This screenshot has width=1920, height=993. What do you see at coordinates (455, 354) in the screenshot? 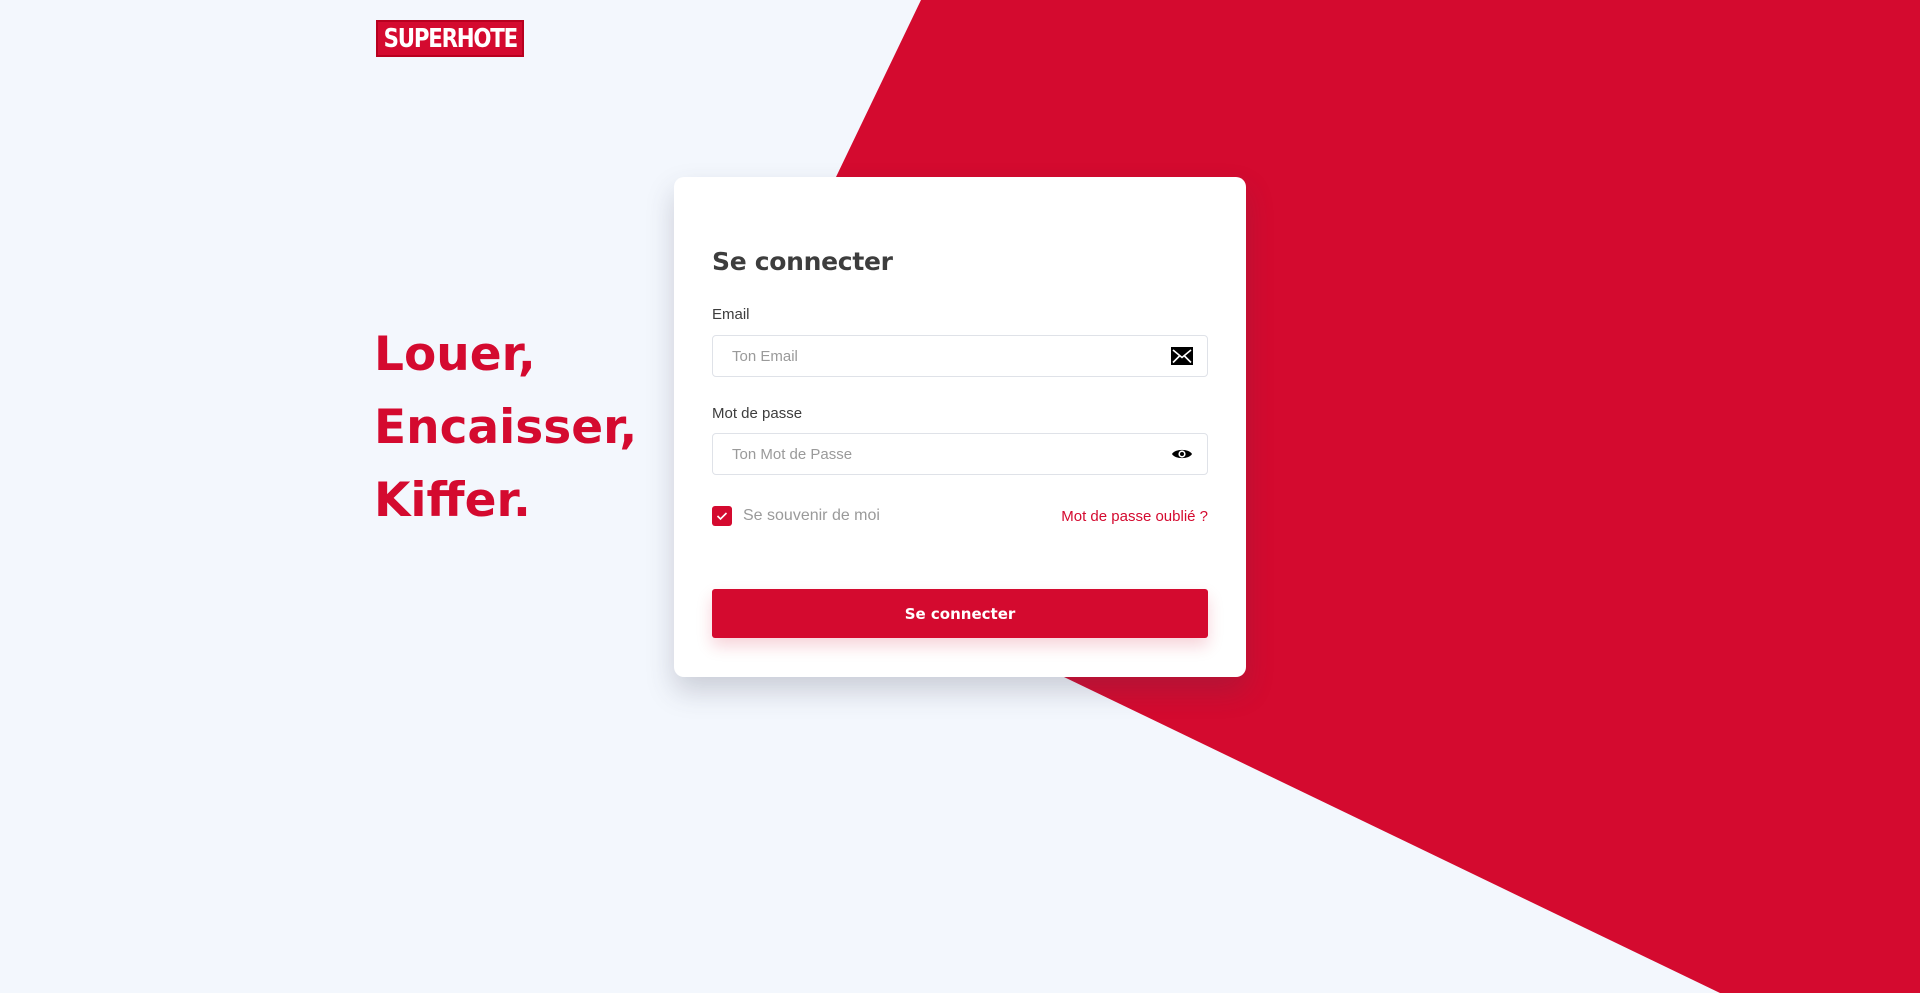
I see `tagline-line-1: Louer,` at bounding box center [455, 354].